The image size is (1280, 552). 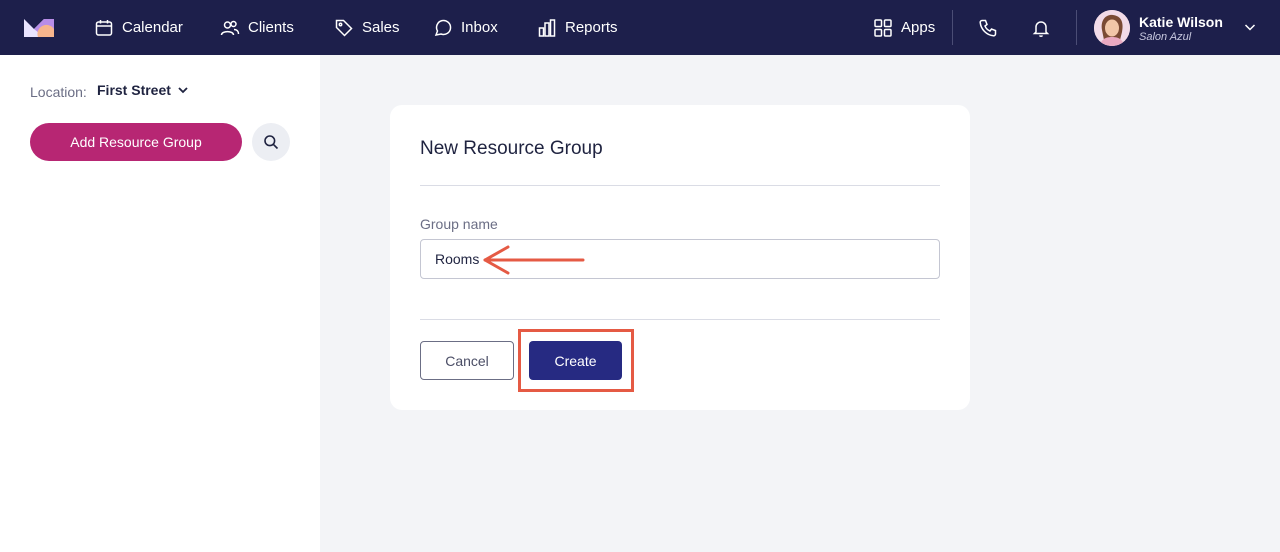 I want to click on search-button, so click(x=271, y=142).